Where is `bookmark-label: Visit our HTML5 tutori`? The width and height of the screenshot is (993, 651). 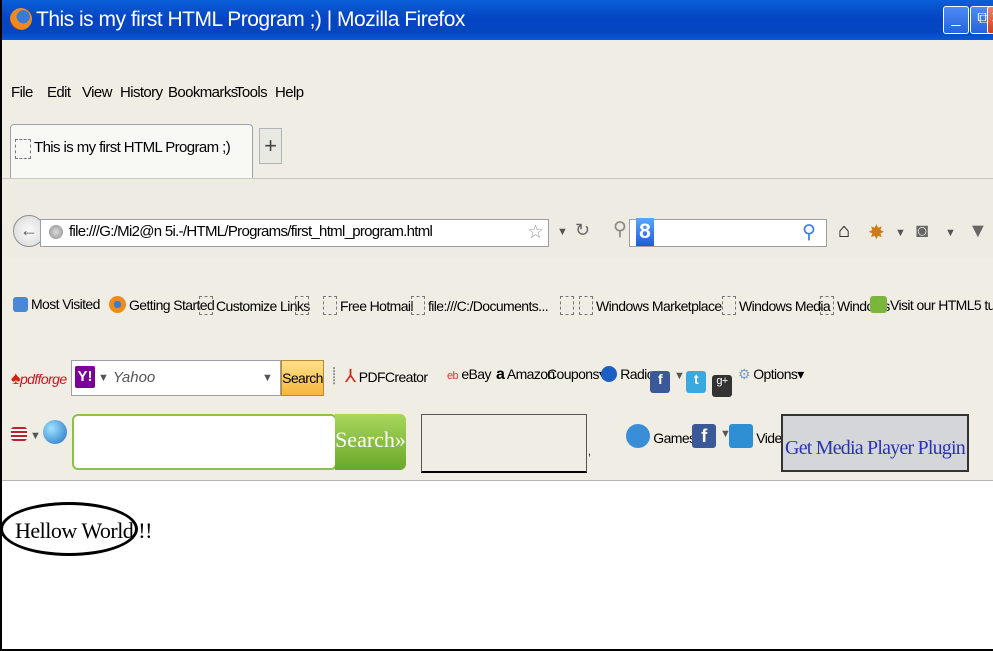
bookmark-label: Visit our HTML5 tutori is located at coordinates (941, 305).